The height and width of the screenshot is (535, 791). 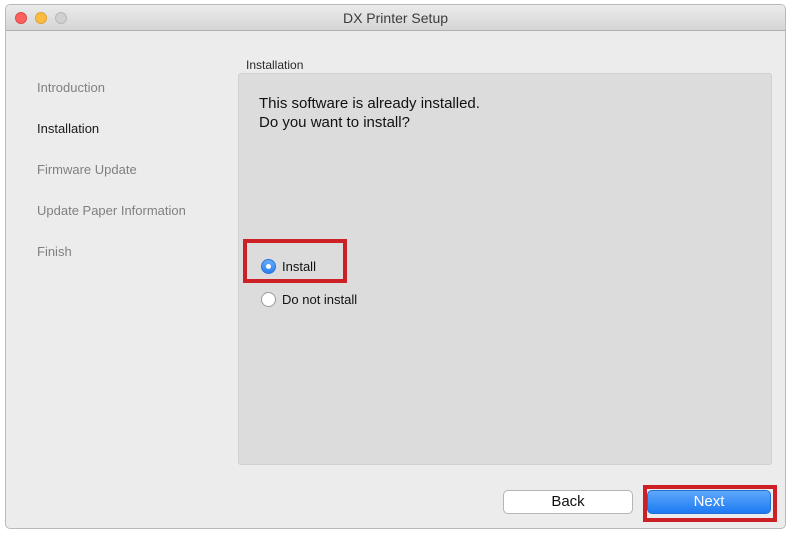 What do you see at coordinates (334, 122) in the screenshot?
I see `message-line-2: Do you want to install?` at bounding box center [334, 122].